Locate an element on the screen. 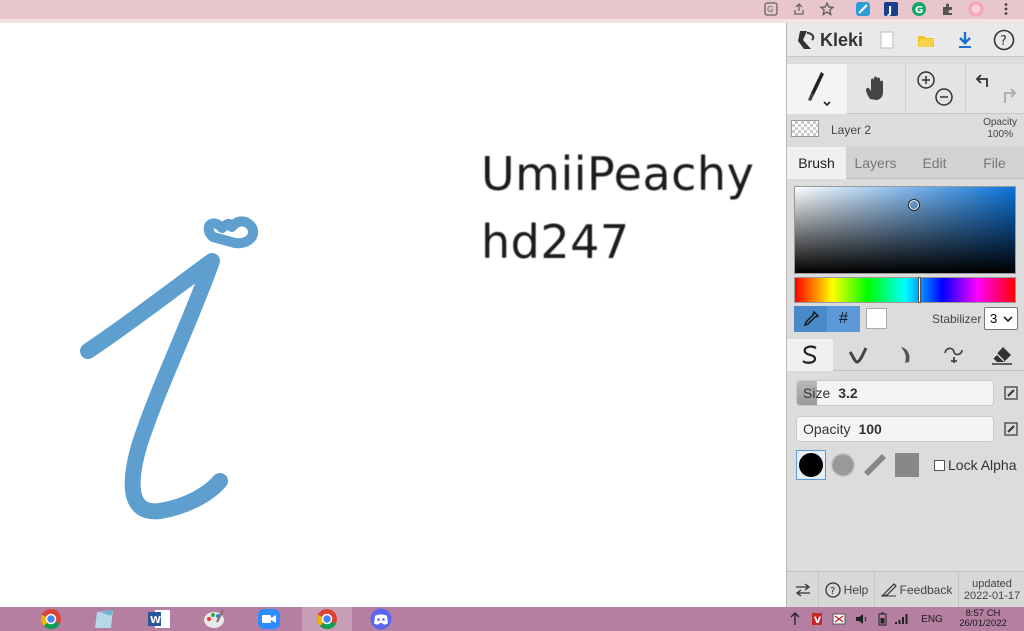  stabilizer-select: 3 is located at coordinates (1001, 318).